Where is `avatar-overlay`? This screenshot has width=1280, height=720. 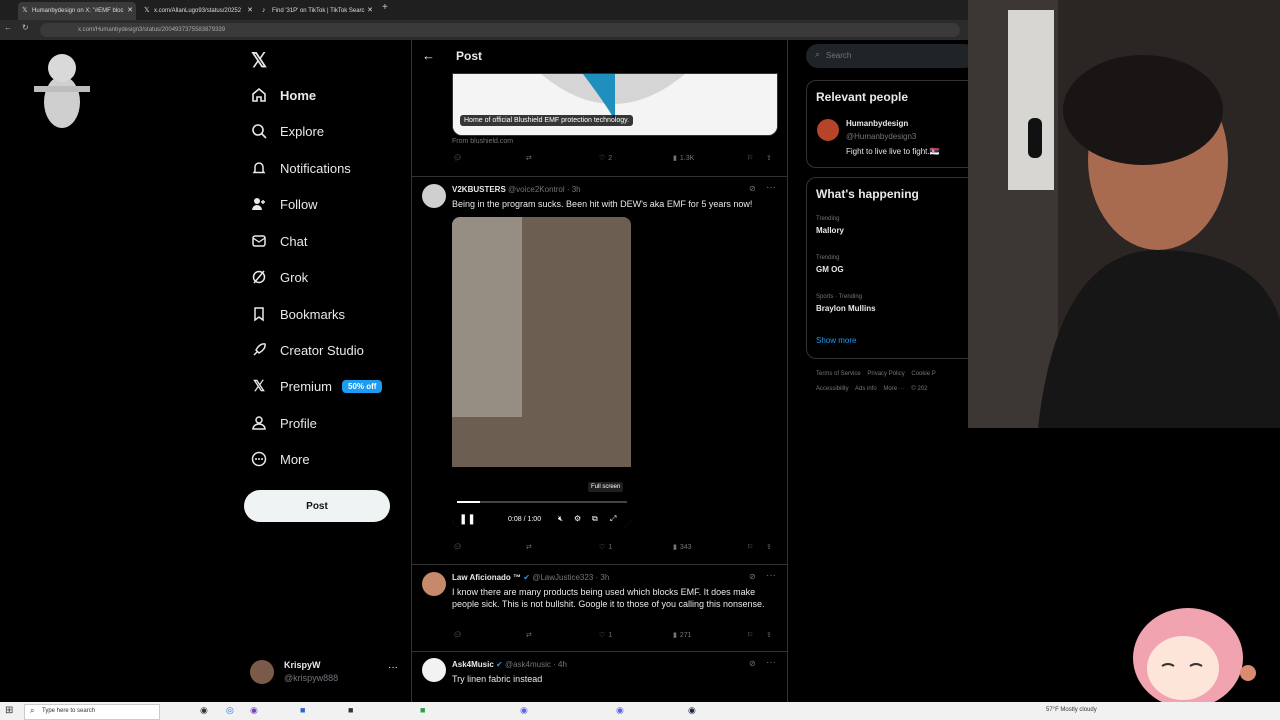
avatar-overlay is located at coordinates (1194, 655).